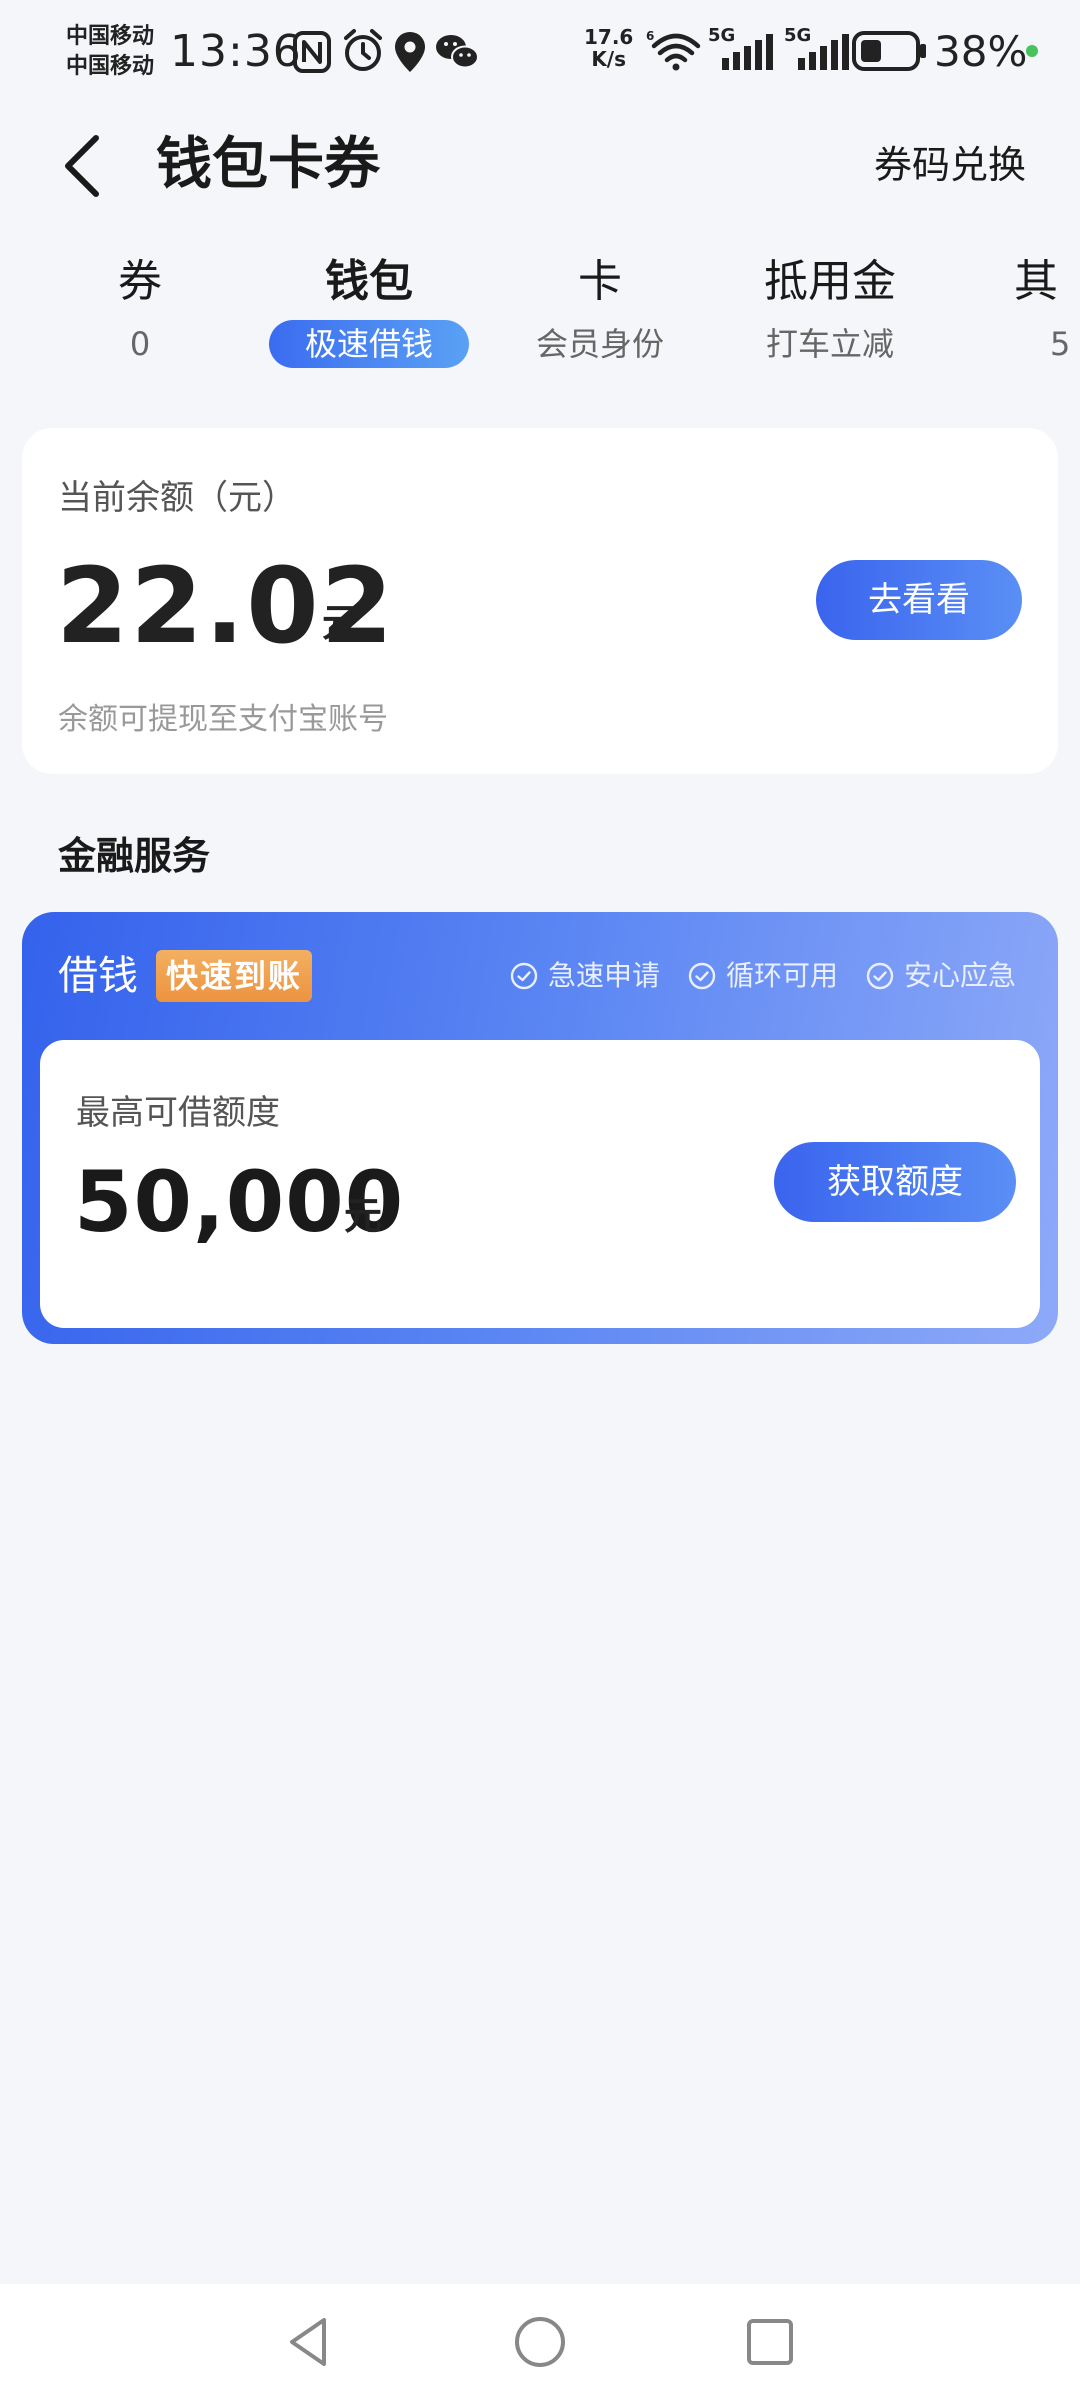 This screenshot has width=1080, height=2400. What do you see at coordinates (234, 976) in the screenshot?
I see `fast-arrival-badge: 快速到账` at bounding box center [234, 976].